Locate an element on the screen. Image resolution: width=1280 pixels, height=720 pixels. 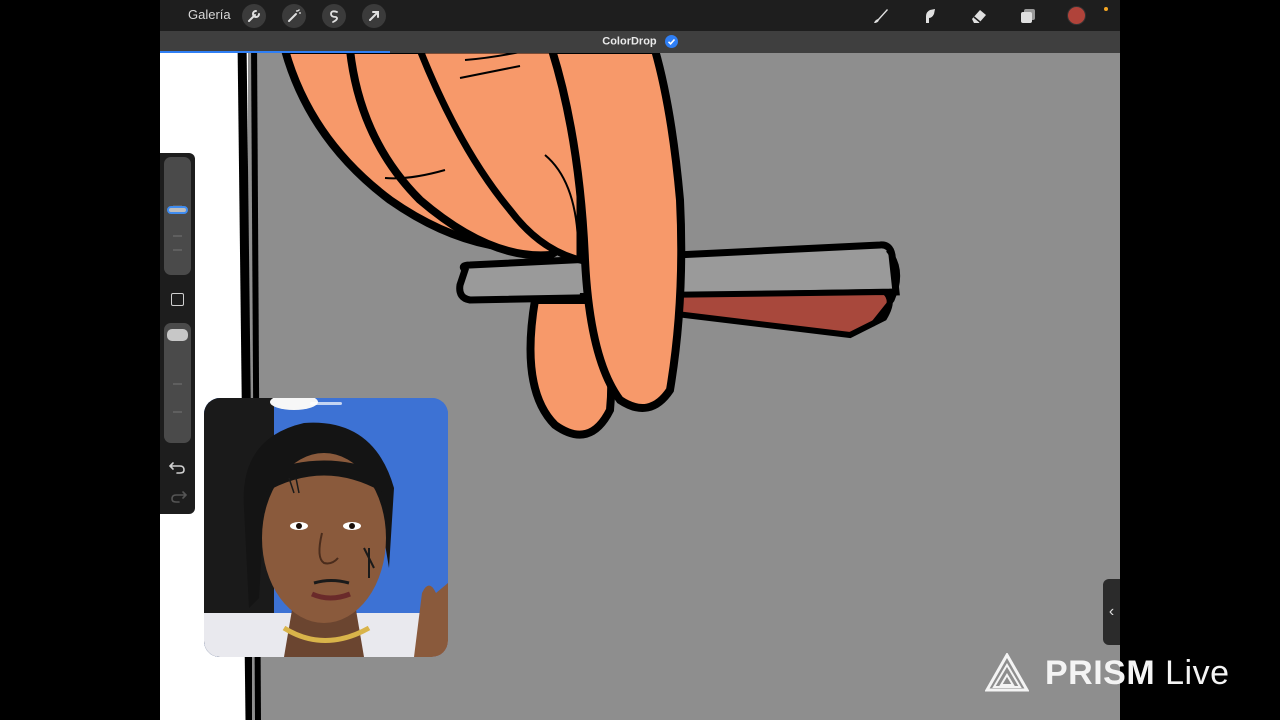
streamer-portrait is located at coordinates (326, 527).